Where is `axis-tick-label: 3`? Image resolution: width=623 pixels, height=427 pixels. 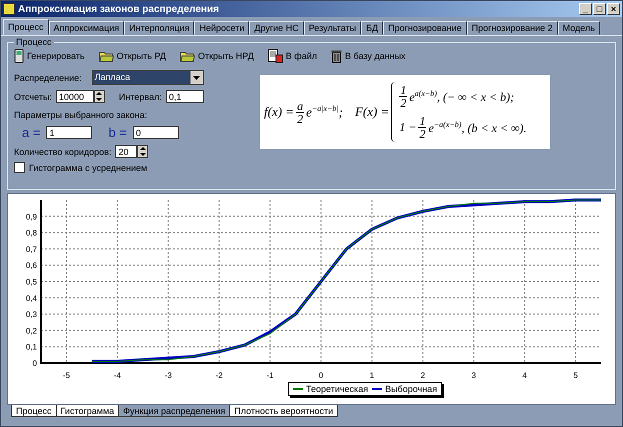
axis-tick-label: 3 is located at coordinates (474, 375).